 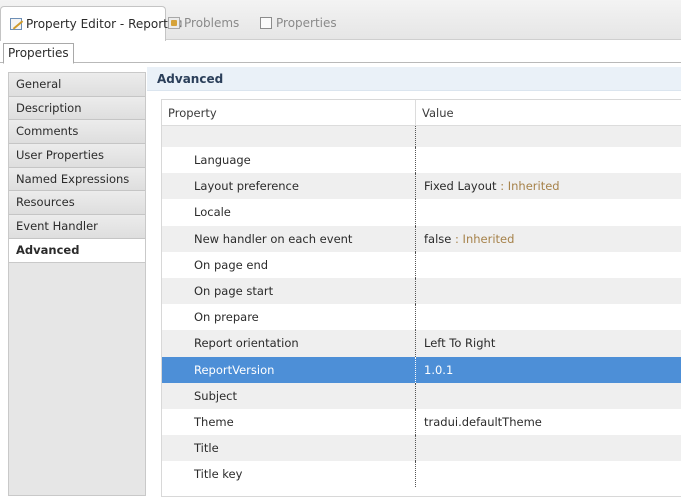 I want to click on category-user-properties: User Properties, so click(x=77, y=156).